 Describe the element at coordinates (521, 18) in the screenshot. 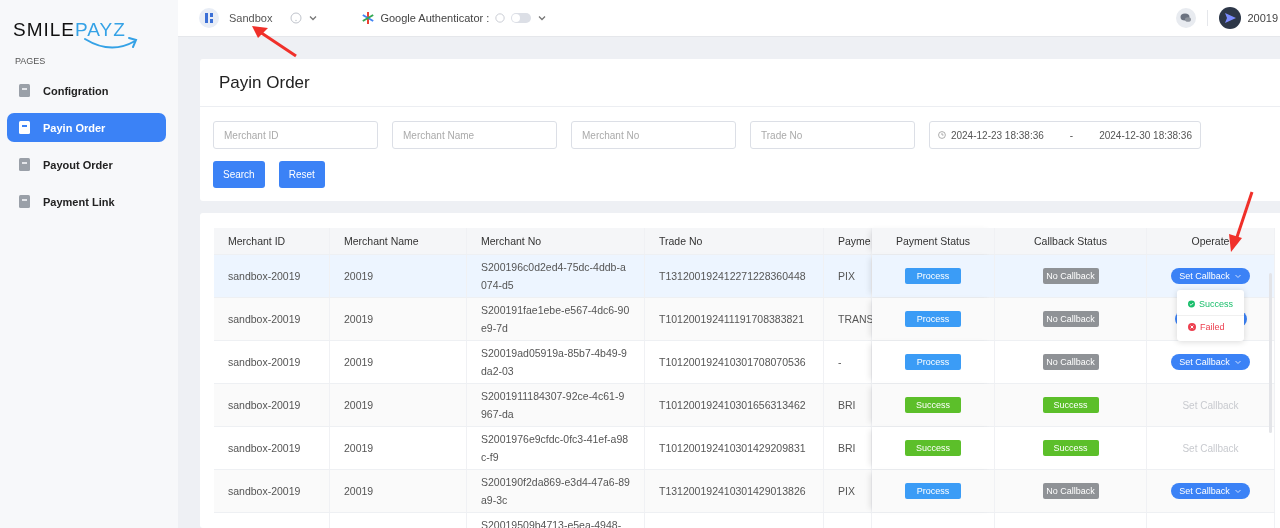

I see `authenticator-toggle` at that location.